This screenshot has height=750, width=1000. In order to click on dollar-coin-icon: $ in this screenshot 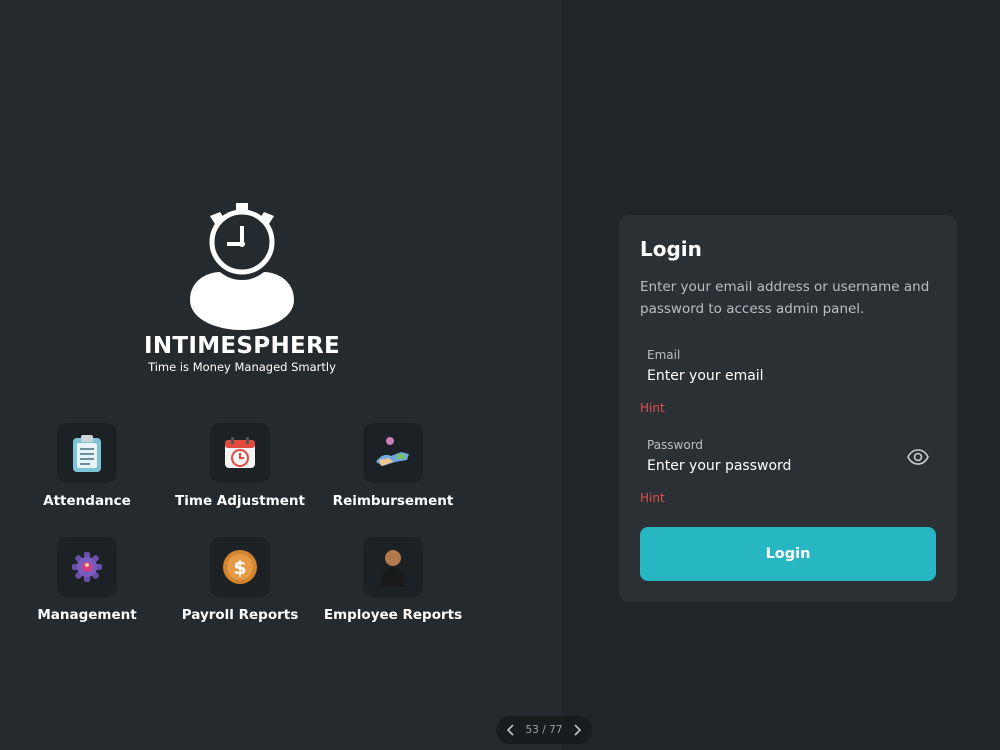, I will do `click(240, 567)`.